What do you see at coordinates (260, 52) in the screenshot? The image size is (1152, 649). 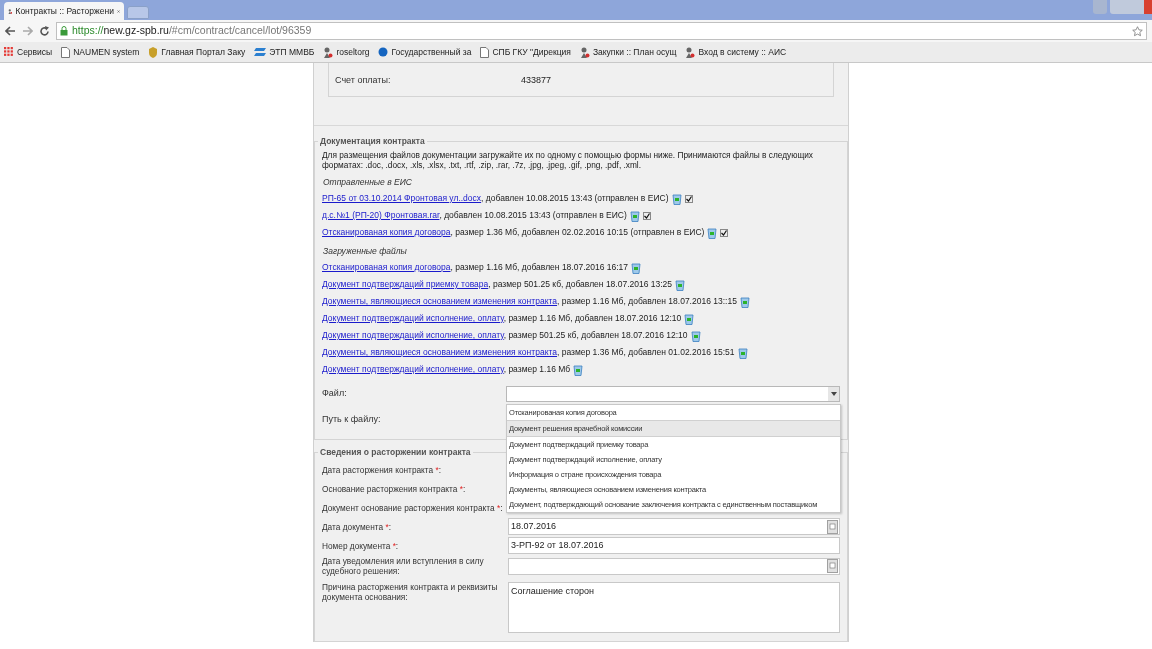 I see `stripes-icon` at bounding box center [260, 52].